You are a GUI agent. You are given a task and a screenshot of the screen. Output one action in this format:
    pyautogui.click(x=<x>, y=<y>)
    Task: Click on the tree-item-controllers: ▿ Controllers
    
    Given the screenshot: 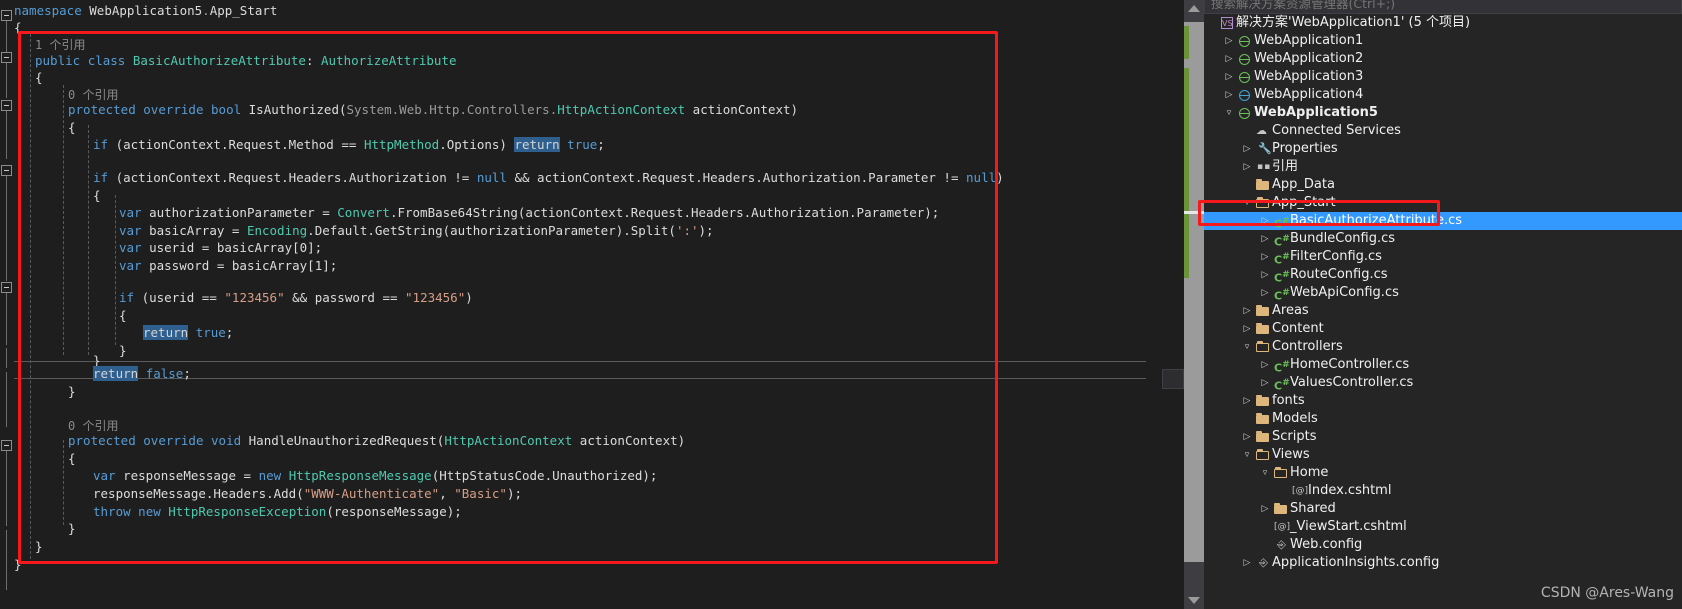 What is the action you would take?
    pyautogui.click(x=1443, y=347)
    